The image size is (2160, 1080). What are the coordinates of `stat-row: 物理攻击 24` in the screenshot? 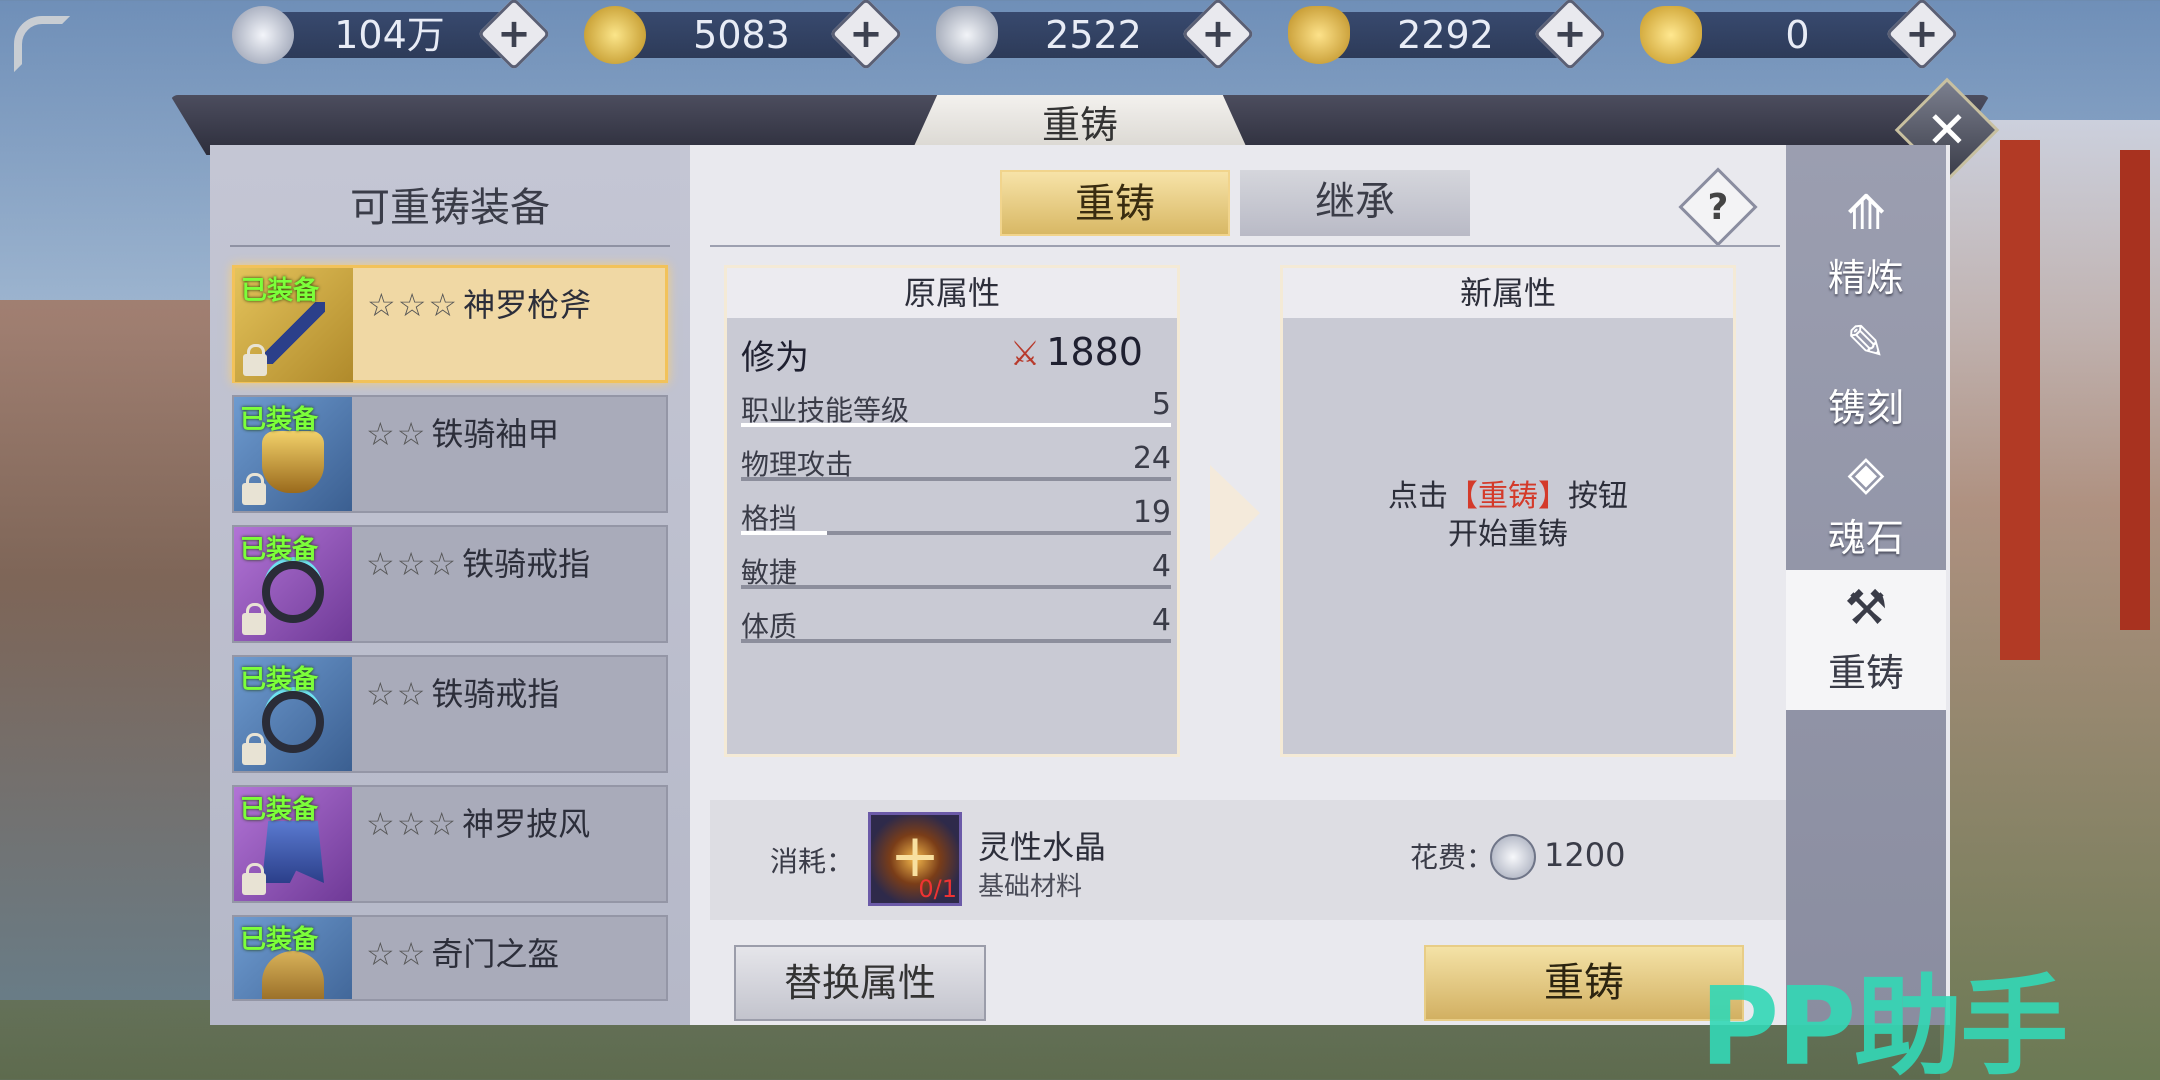 It's located at (956, 461).